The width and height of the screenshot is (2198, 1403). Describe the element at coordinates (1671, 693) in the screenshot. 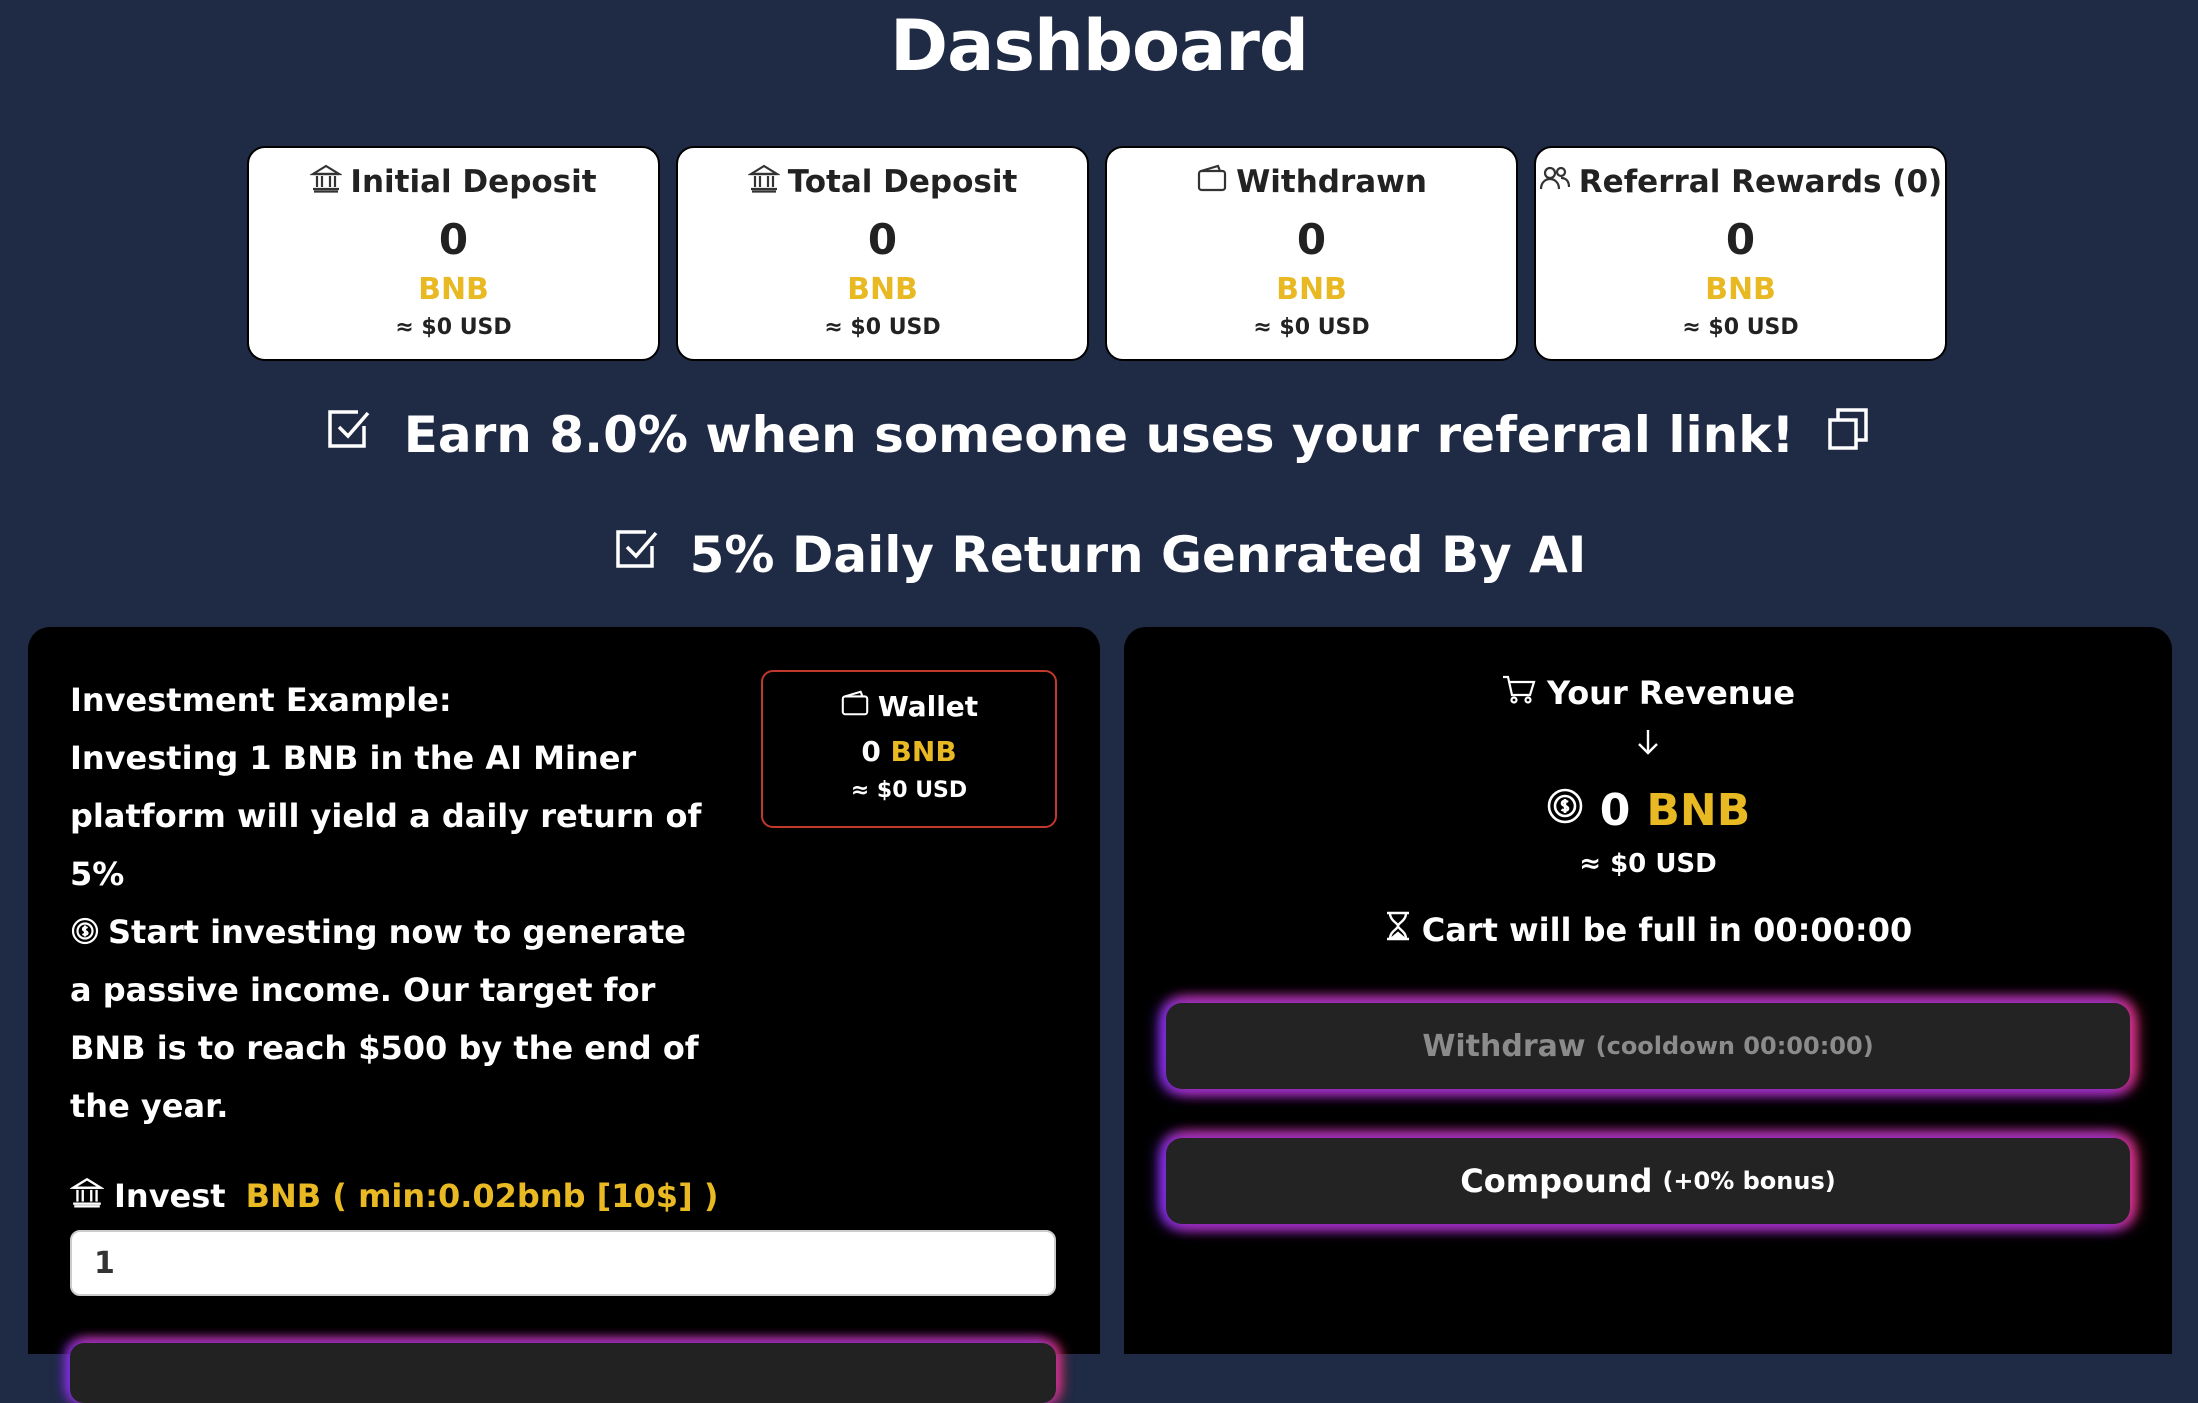

I see `revenue-label: Your Revenue` at that location.